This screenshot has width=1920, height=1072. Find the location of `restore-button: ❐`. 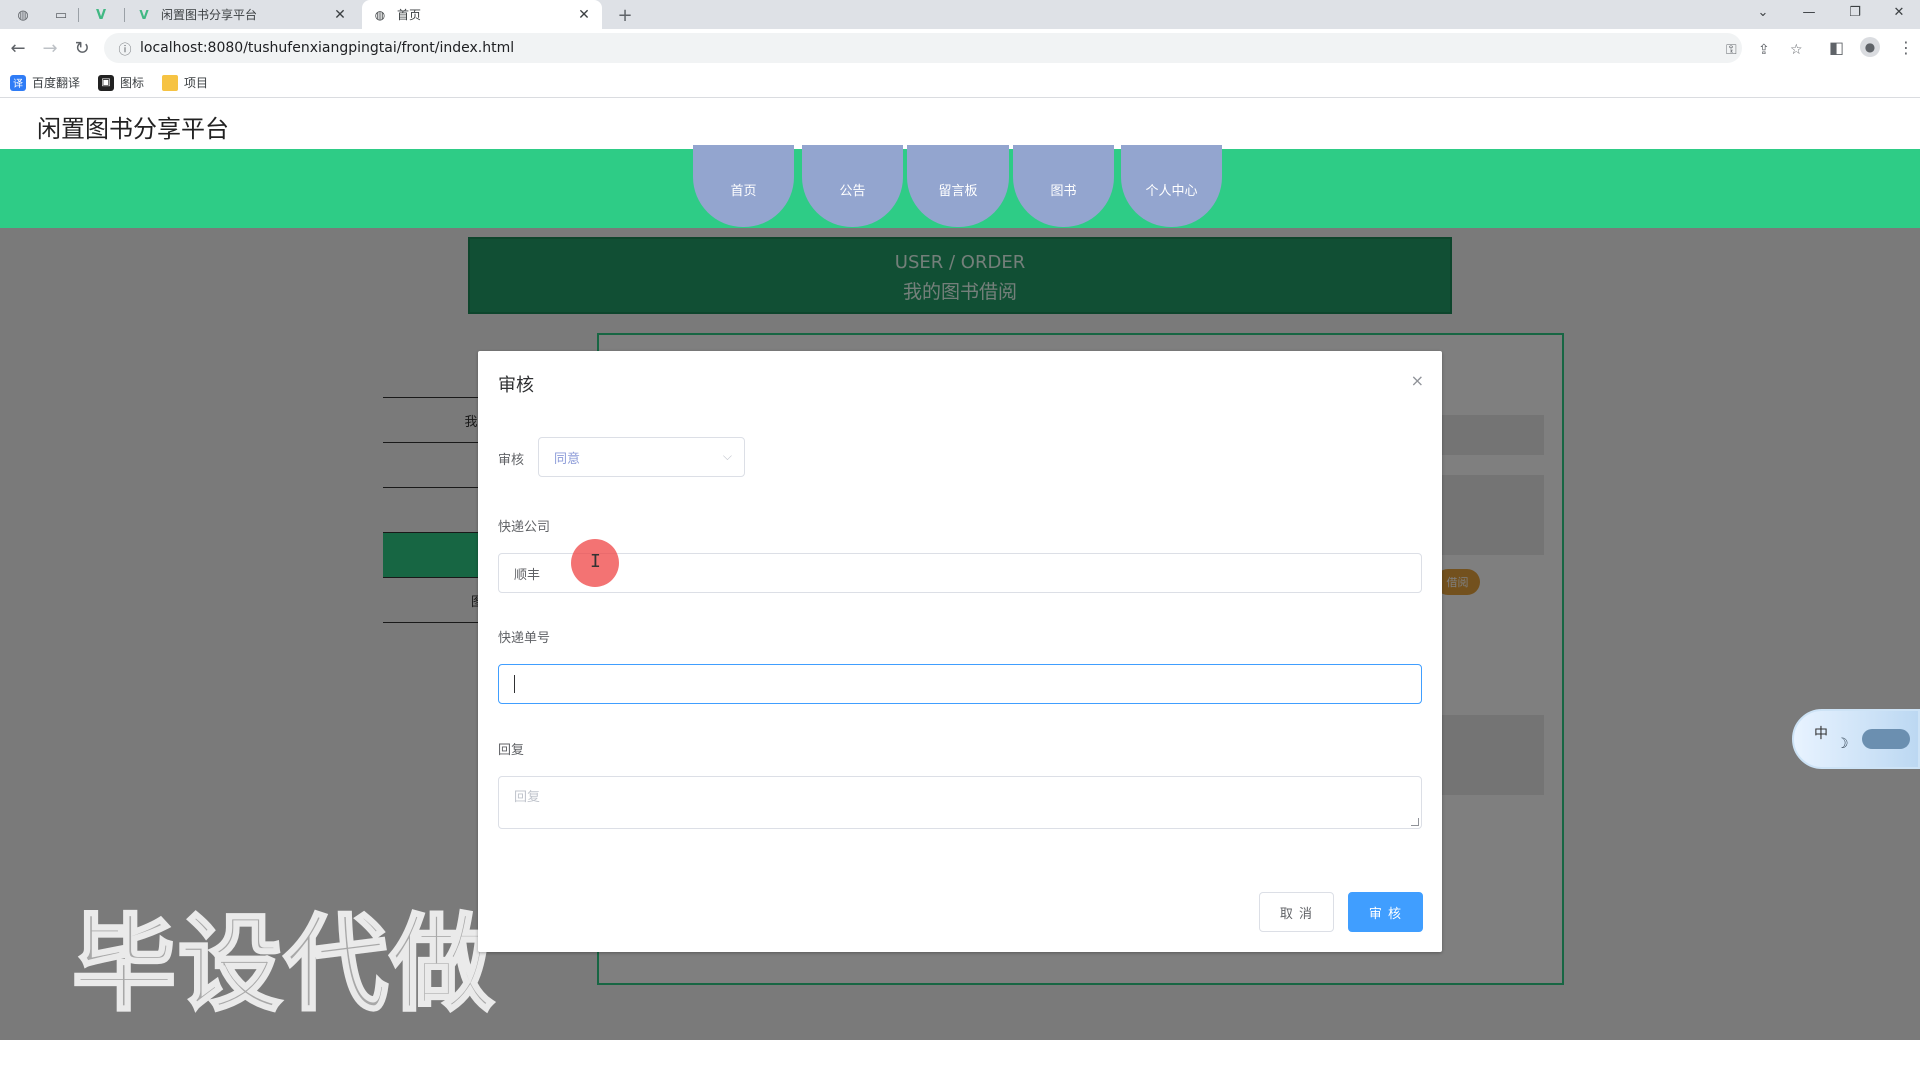

restore-button: ❐ is located at coordinates (1855, 12).